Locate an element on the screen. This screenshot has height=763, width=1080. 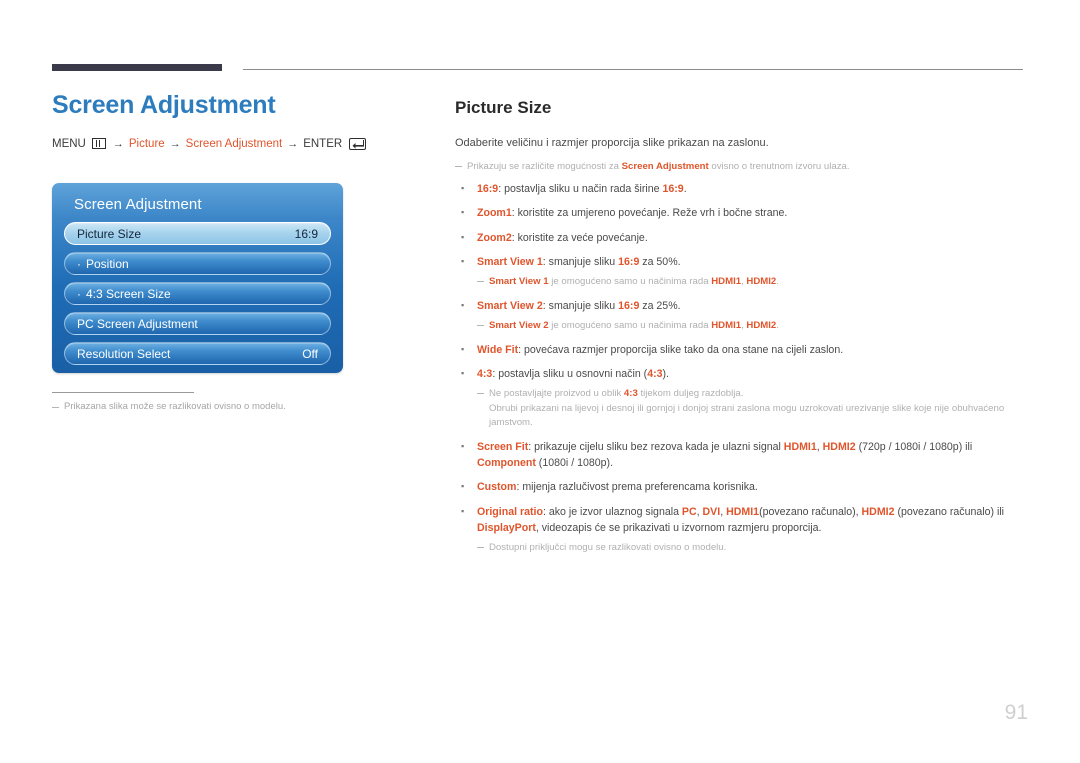
subnote-mid-smart-view-1: je omogućeno samo u načinima rada is located at coordinates (630, 281).